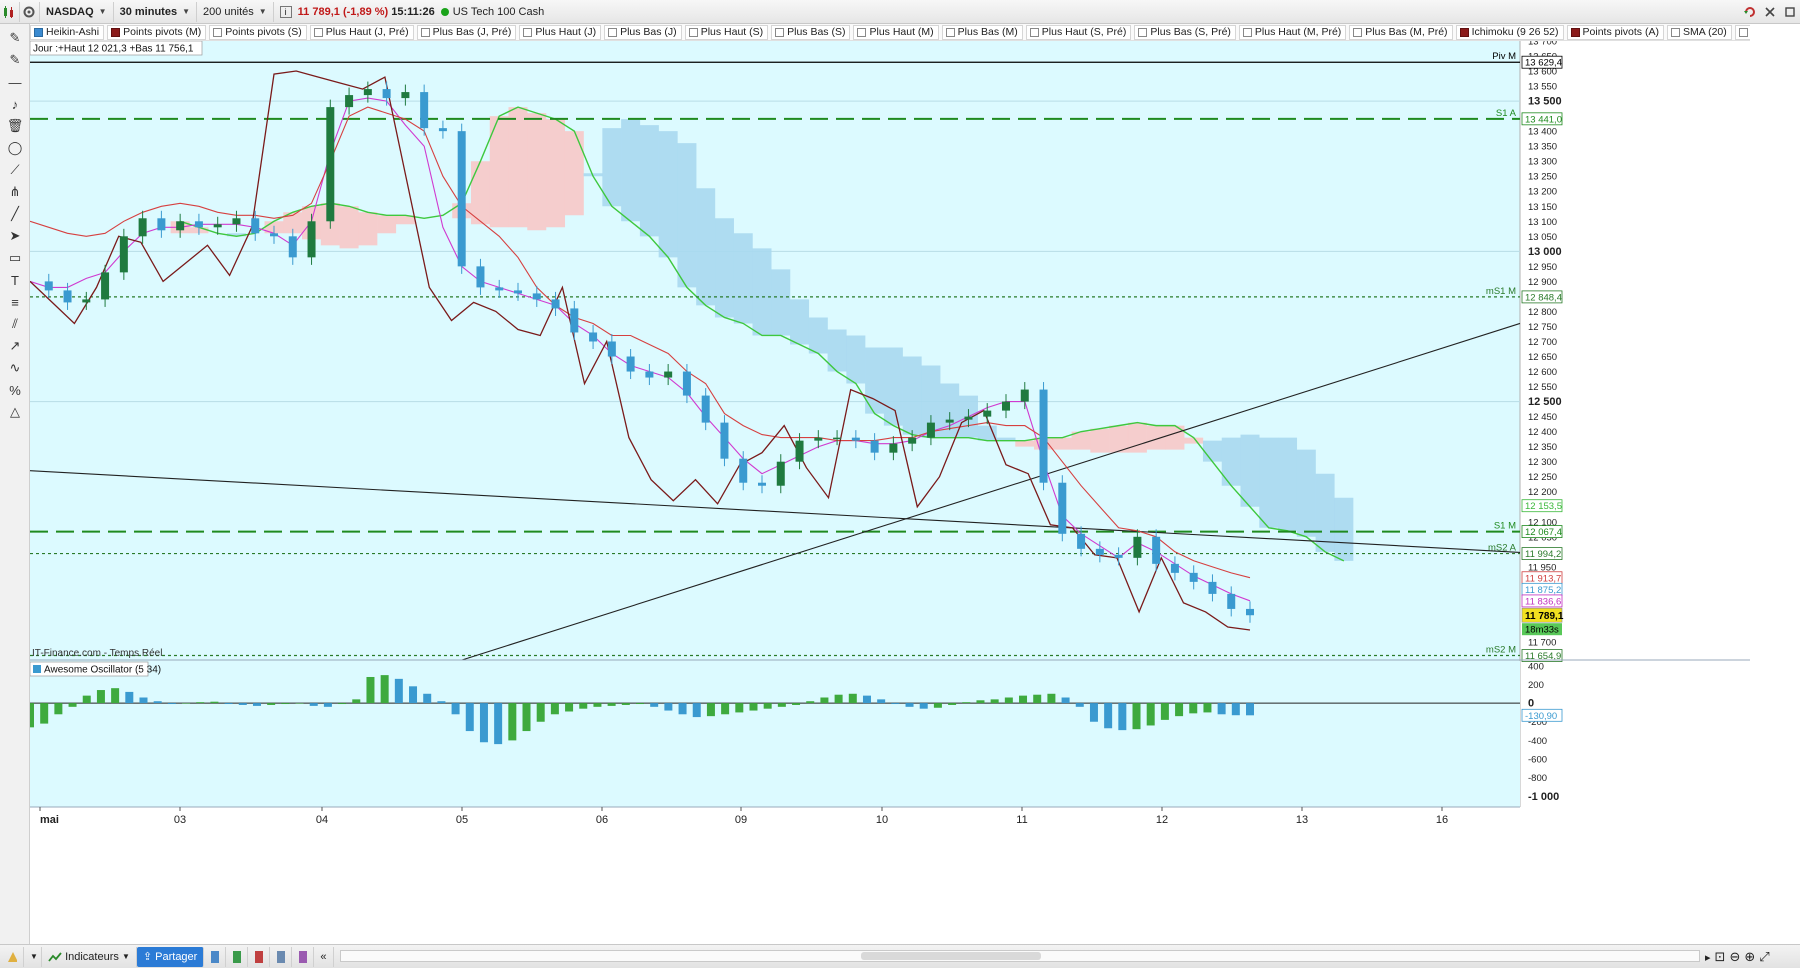  What do you see at coordinates (1750, 12) in the screenshot?
I see `refresh-button` at bounding box center [1750, 12].